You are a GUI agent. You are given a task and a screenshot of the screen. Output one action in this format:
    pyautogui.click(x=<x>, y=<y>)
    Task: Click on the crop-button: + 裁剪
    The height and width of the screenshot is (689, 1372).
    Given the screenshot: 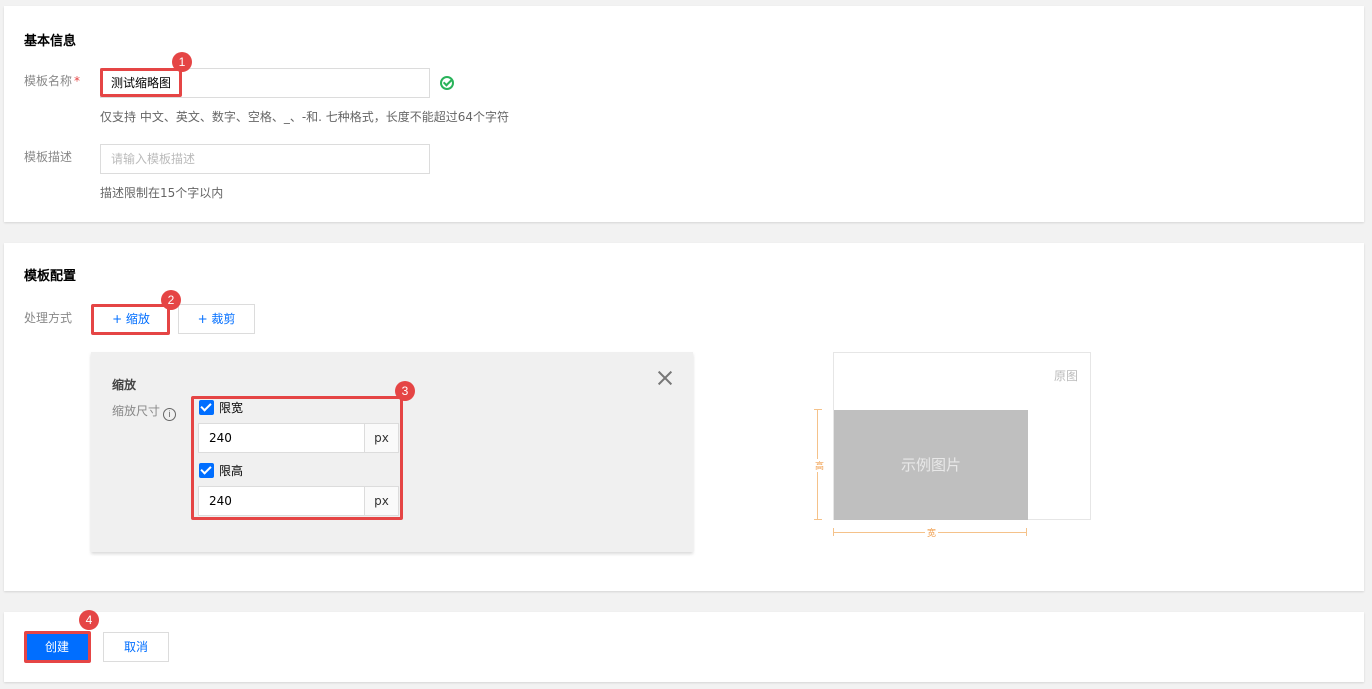 What is the action you would take?
    pyautogui.click(x=216, y=319)
    